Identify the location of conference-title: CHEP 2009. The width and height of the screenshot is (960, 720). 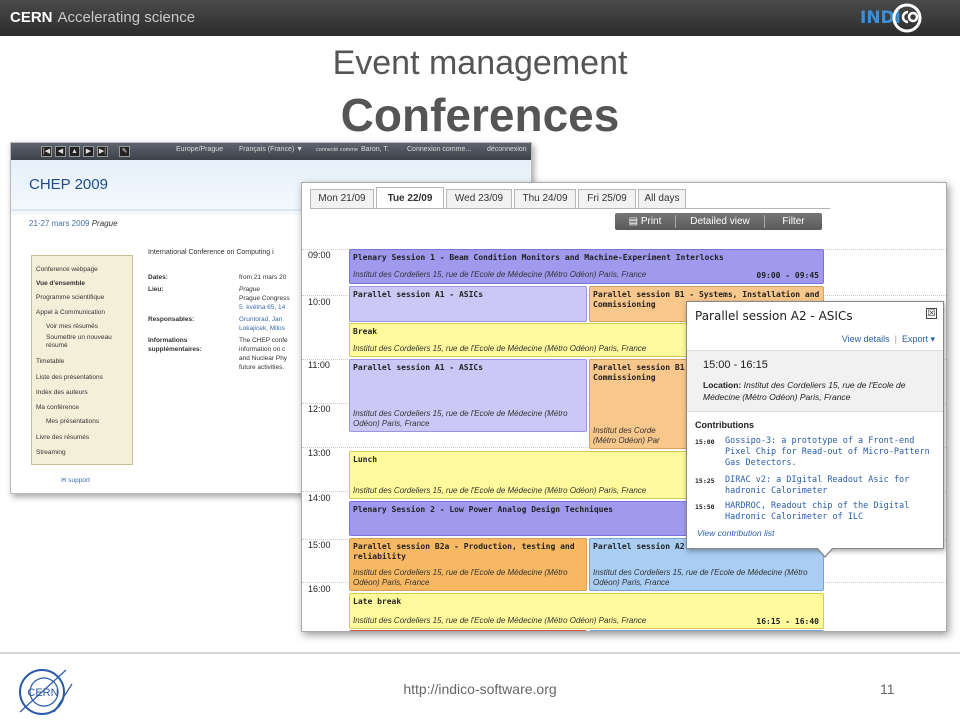
(68, 184).